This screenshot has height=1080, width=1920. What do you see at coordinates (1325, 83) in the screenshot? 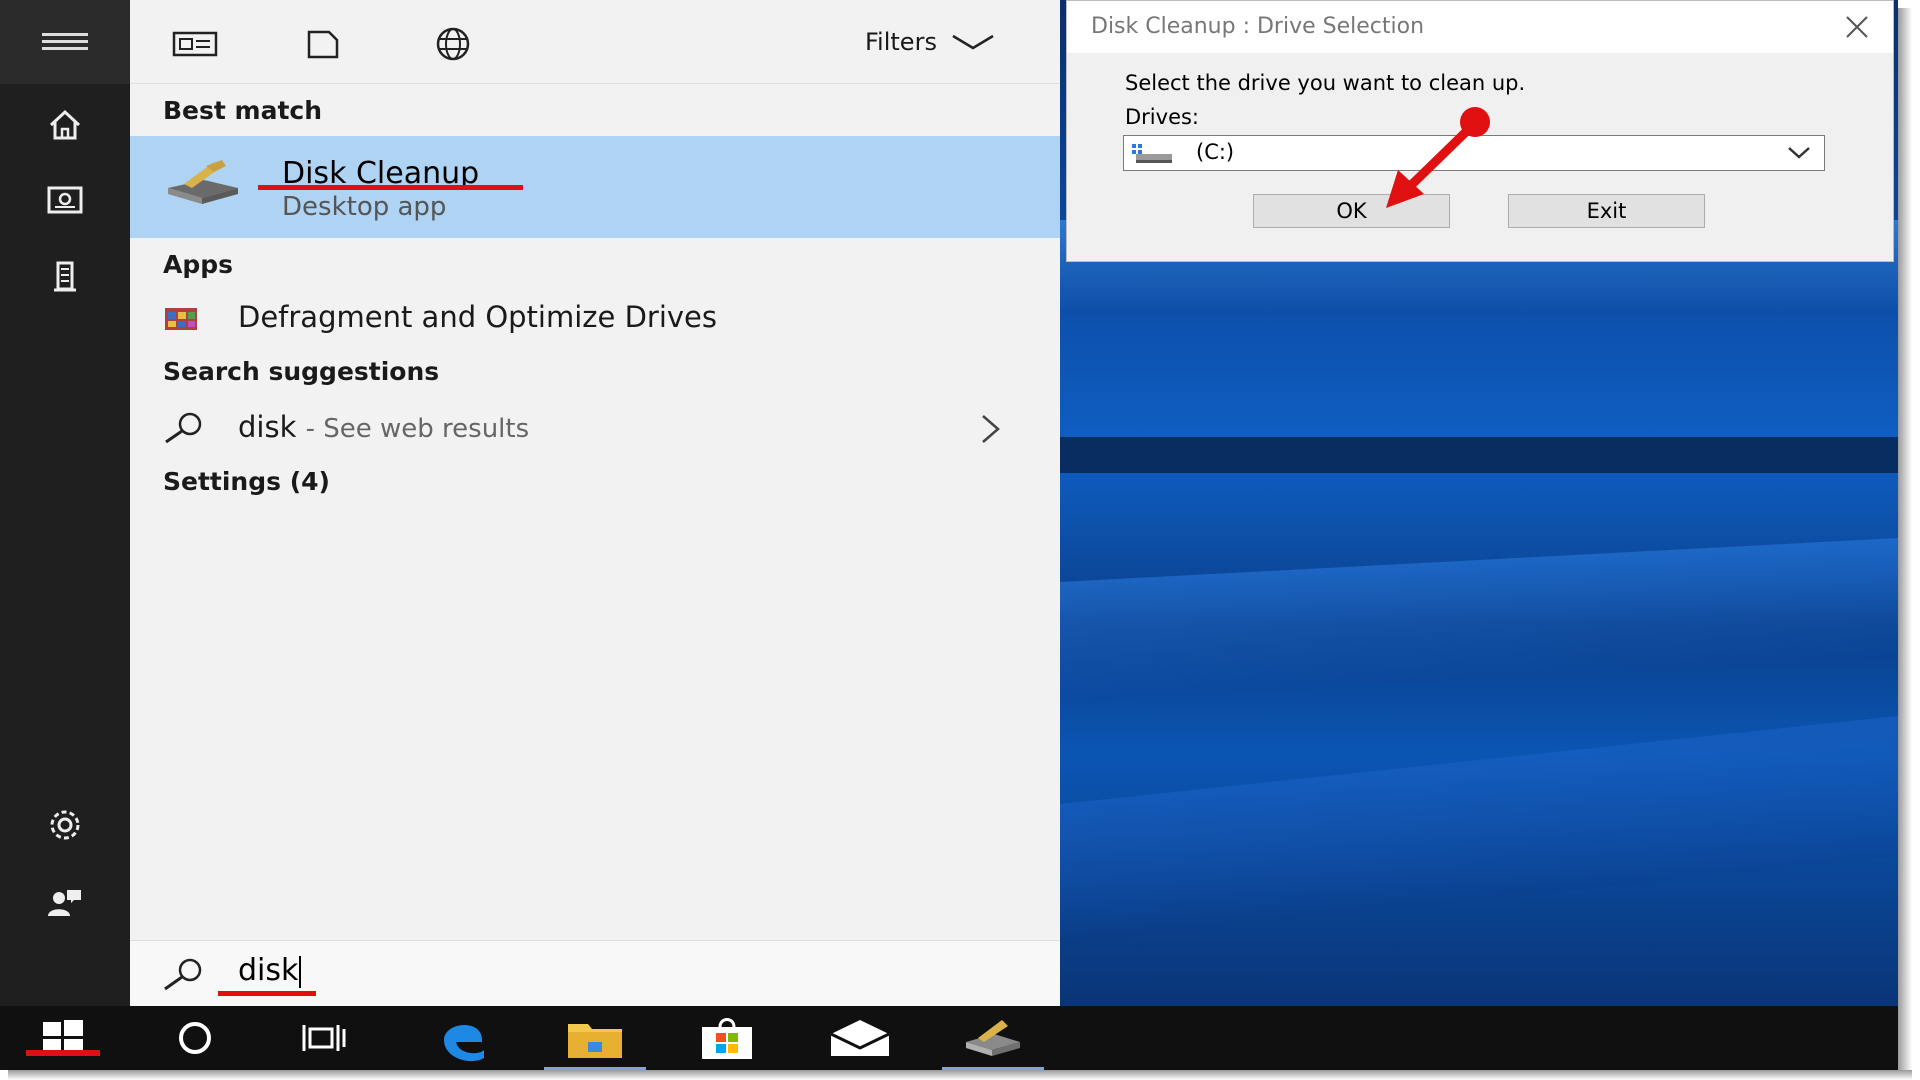
I see `dialog-prompt: Select the drive you want to clean up.` at bounding box center [1325, 83].